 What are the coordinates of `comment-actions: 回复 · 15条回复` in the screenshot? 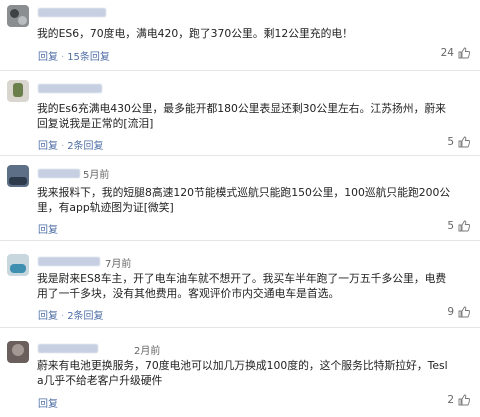 It's located at (74, 57).